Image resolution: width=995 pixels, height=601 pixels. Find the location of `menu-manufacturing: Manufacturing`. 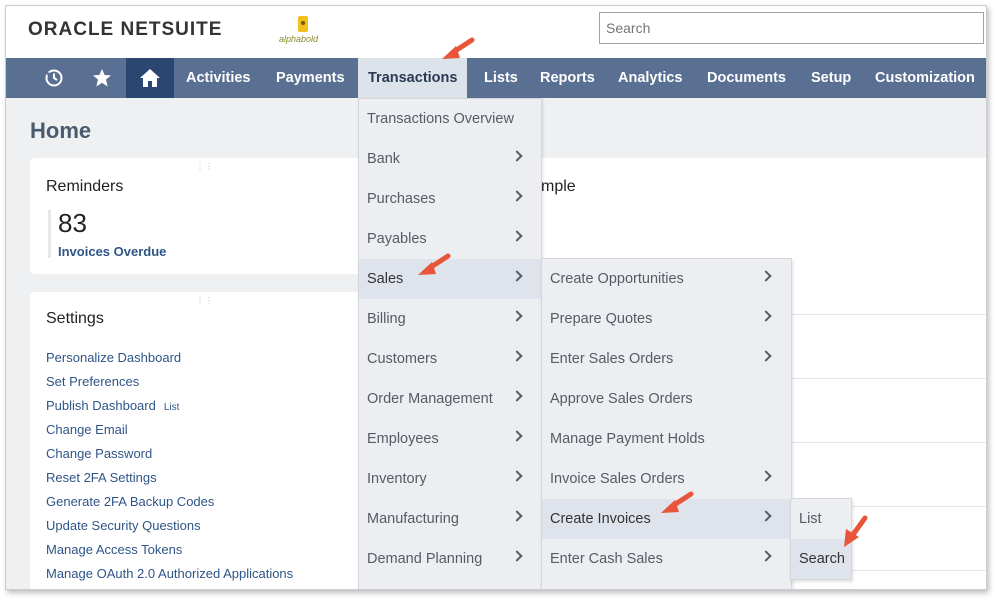

menu-manufacturing: Manufacturing is located at coordinates (450, 519).